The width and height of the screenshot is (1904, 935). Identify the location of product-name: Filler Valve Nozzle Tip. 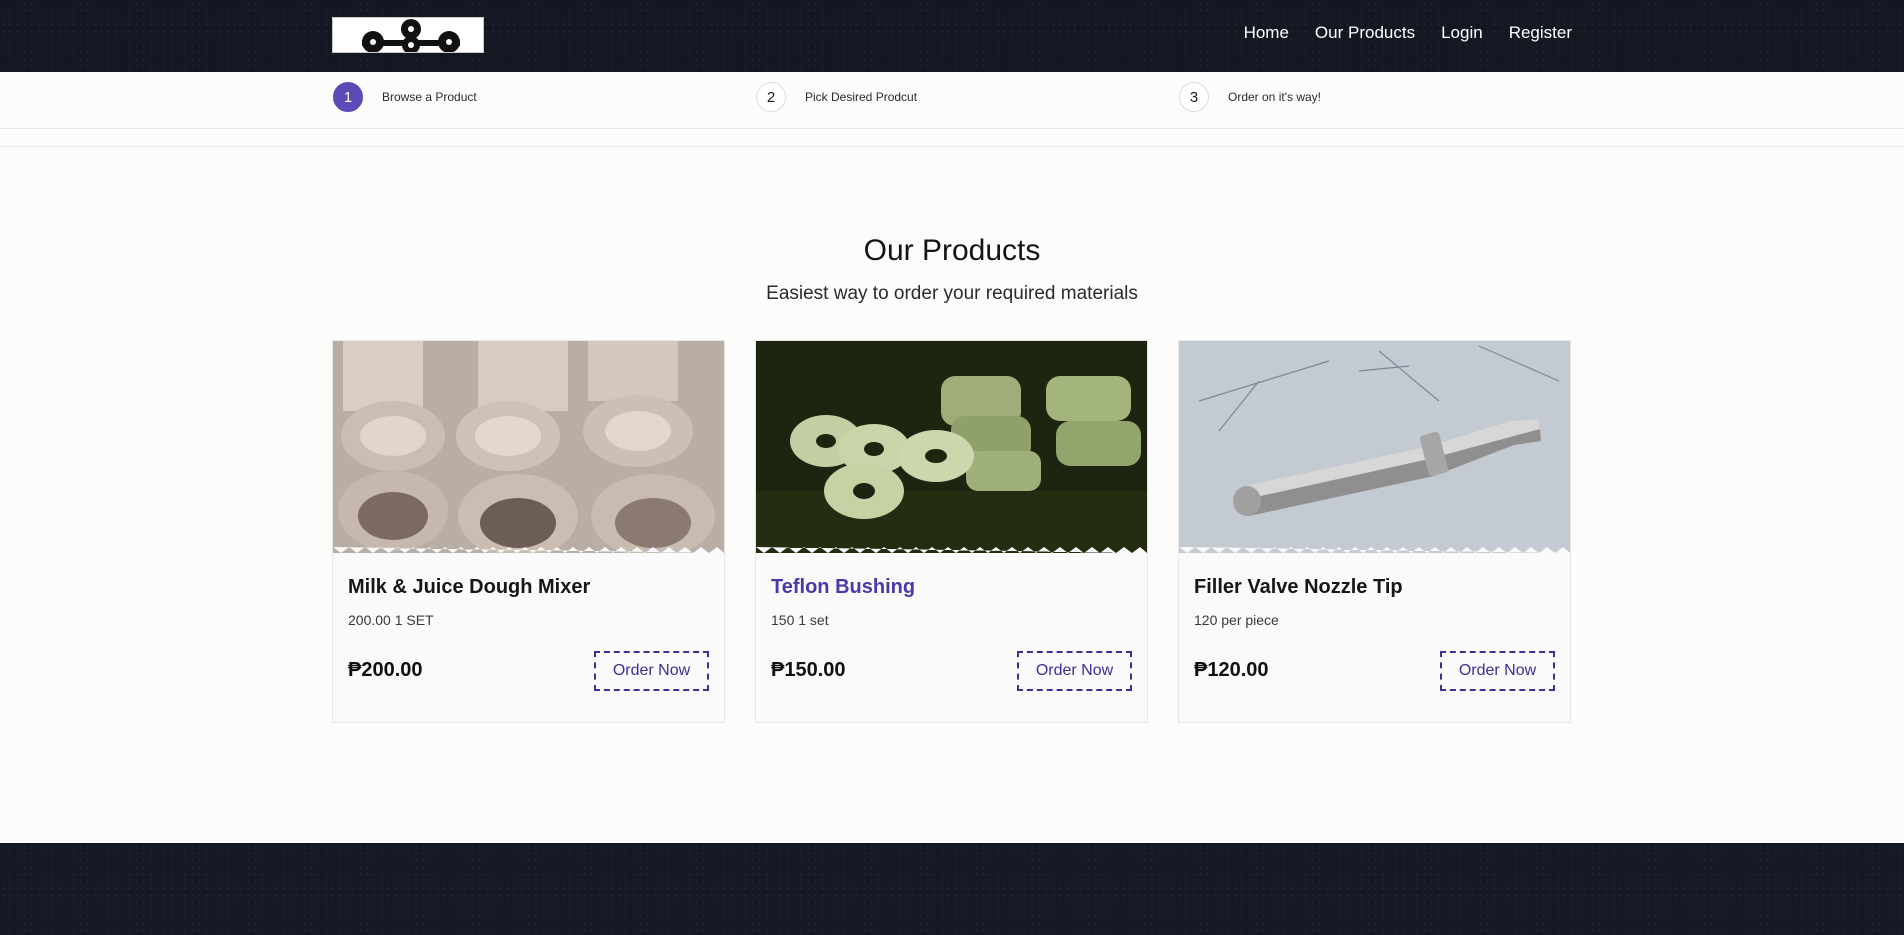
(1298, 587).